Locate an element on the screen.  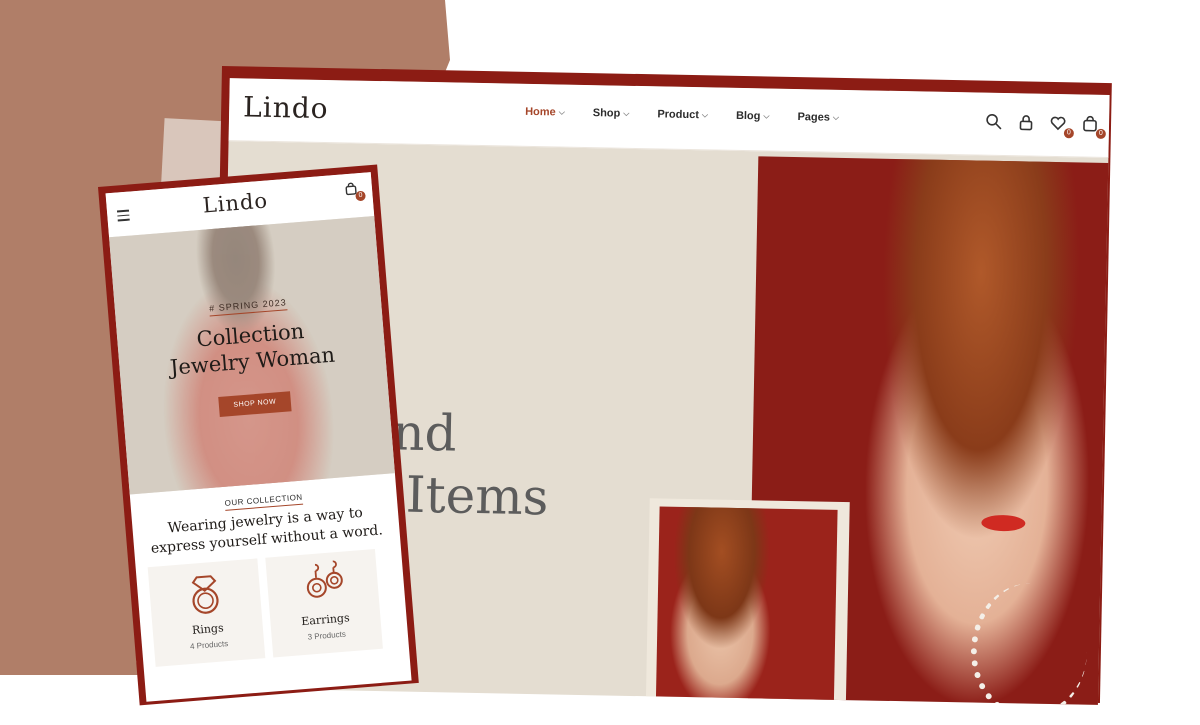
nav-item-label: Home is located at coordinates (540, 112).